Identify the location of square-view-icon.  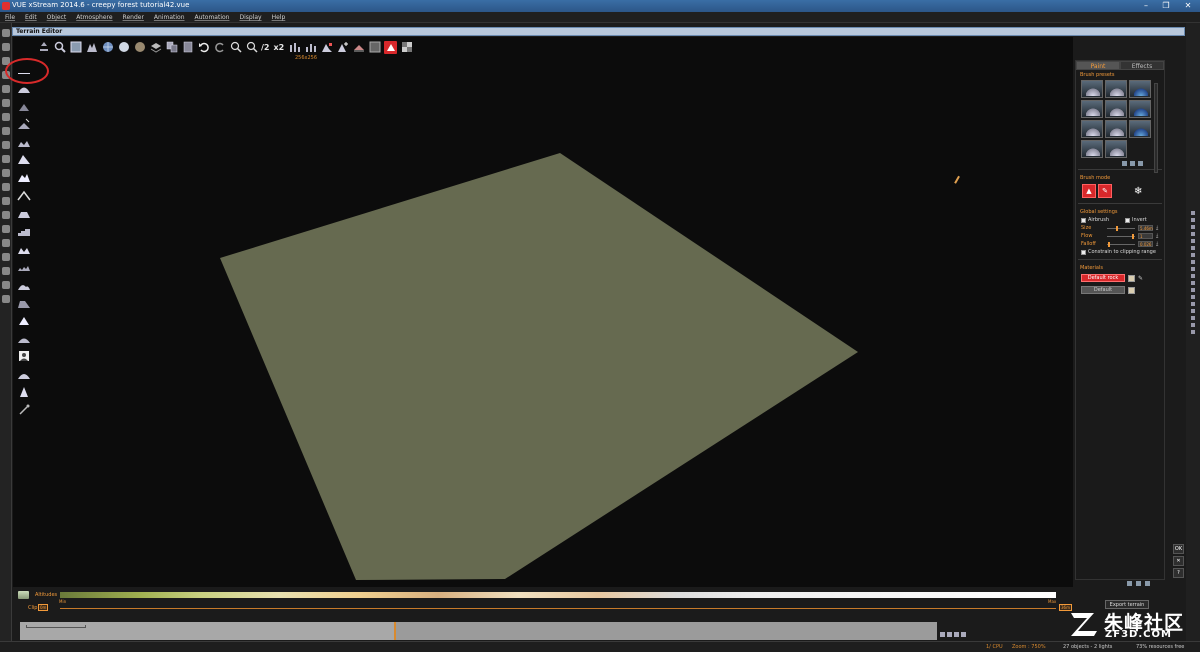
(75, 47).